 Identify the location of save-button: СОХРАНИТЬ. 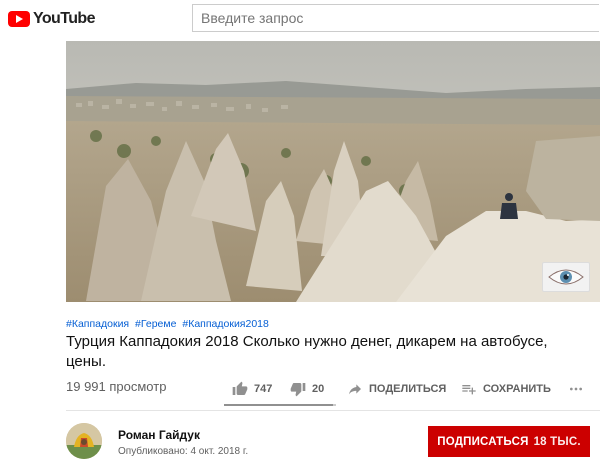
(514, 389).